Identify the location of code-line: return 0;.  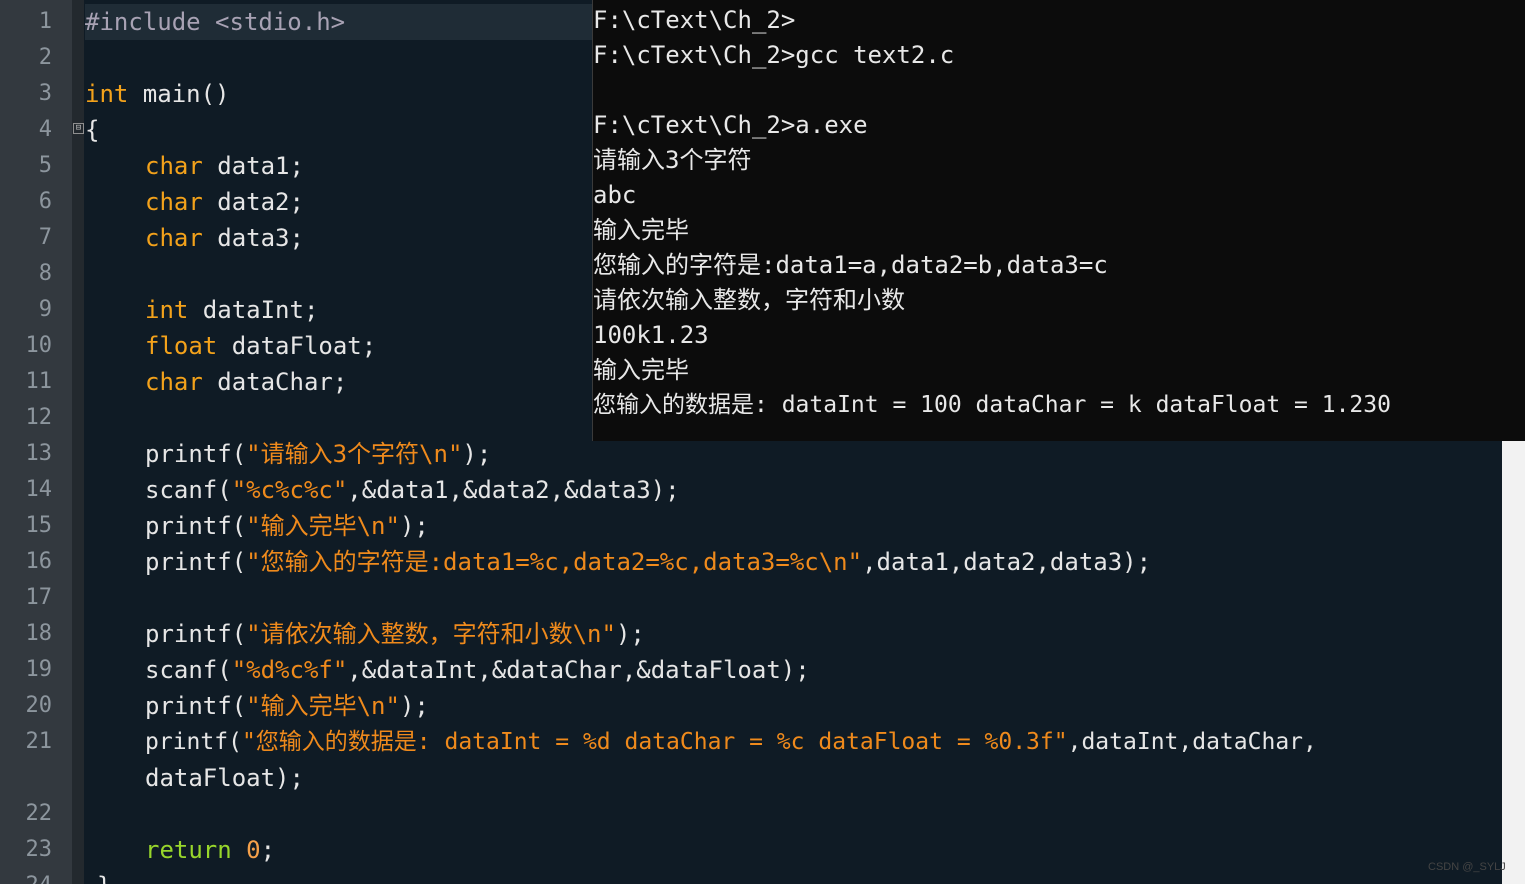
(210, 850).